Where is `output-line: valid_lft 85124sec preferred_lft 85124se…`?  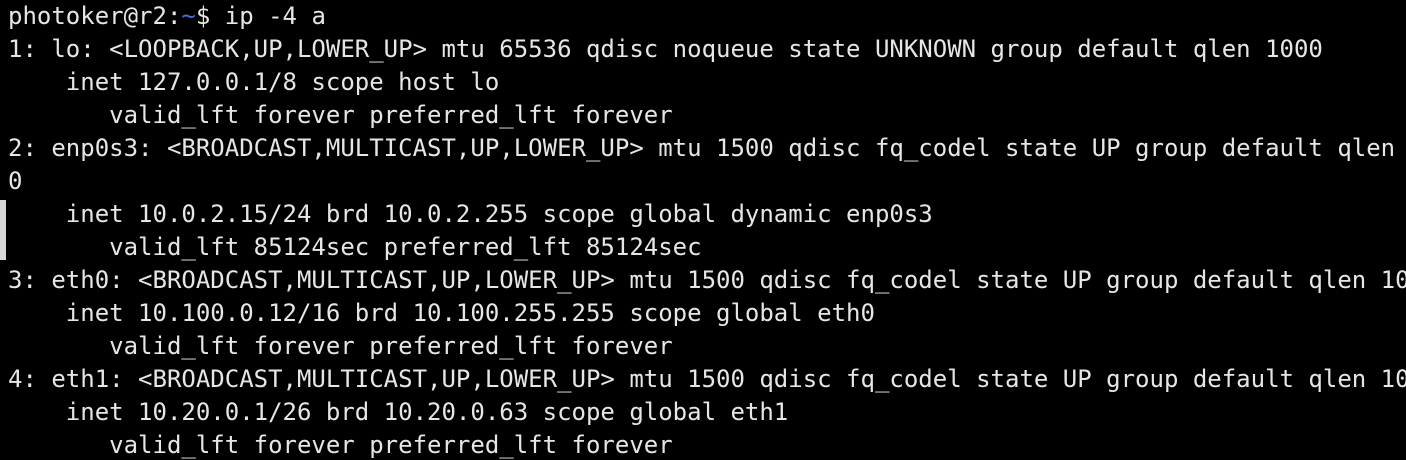 output-line: valid_lft 85124sec preferred_lft 85124se… is located at coordinates (355, 247).